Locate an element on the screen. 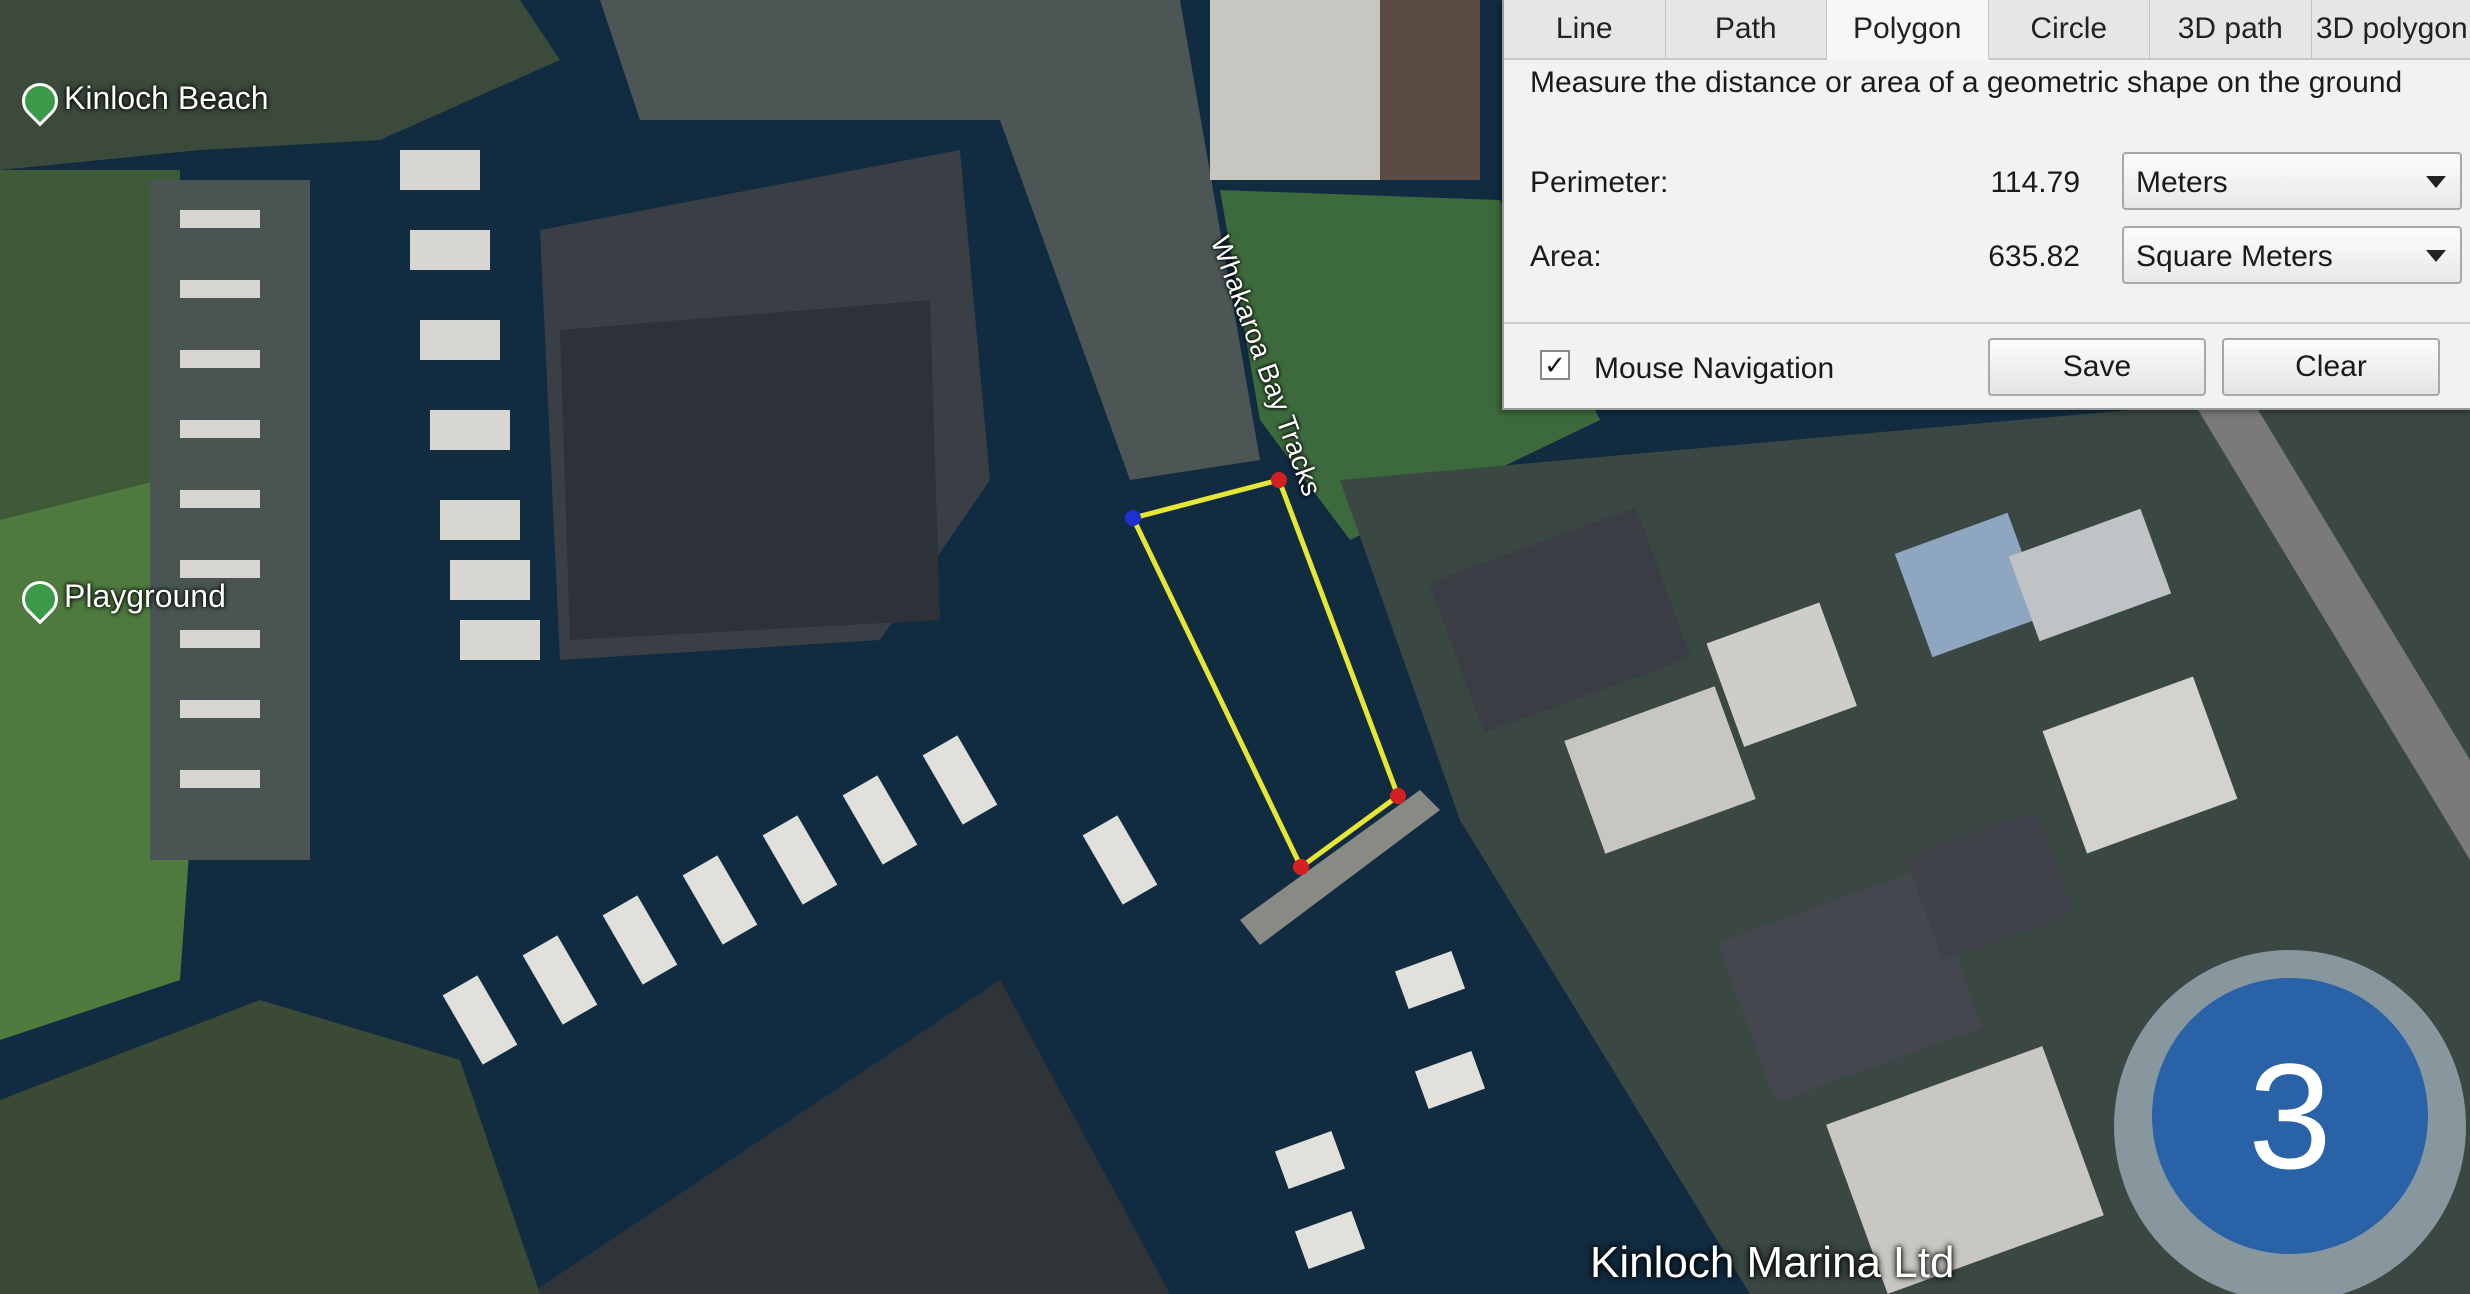  checkmark-icon: ✓ is located at coordinates (1555, 364).